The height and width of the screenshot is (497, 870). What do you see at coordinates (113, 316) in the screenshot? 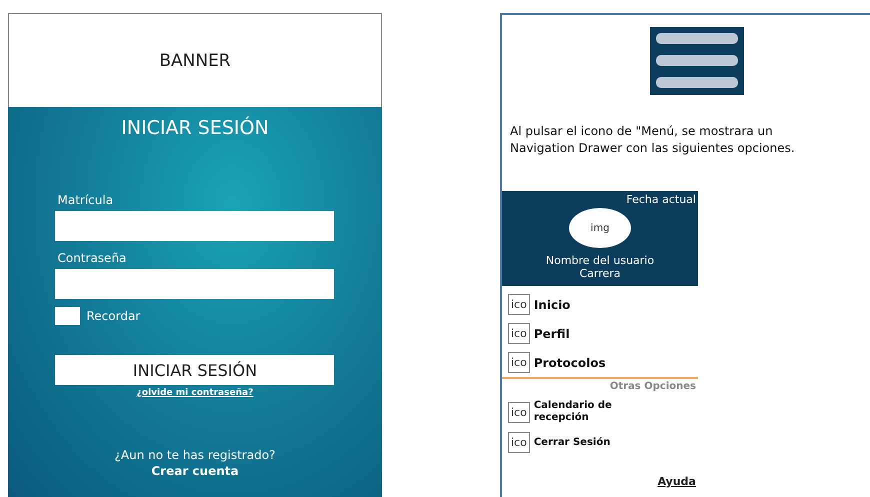
I see `checkbox-label: Recordar` at bounding box center [113, 316].